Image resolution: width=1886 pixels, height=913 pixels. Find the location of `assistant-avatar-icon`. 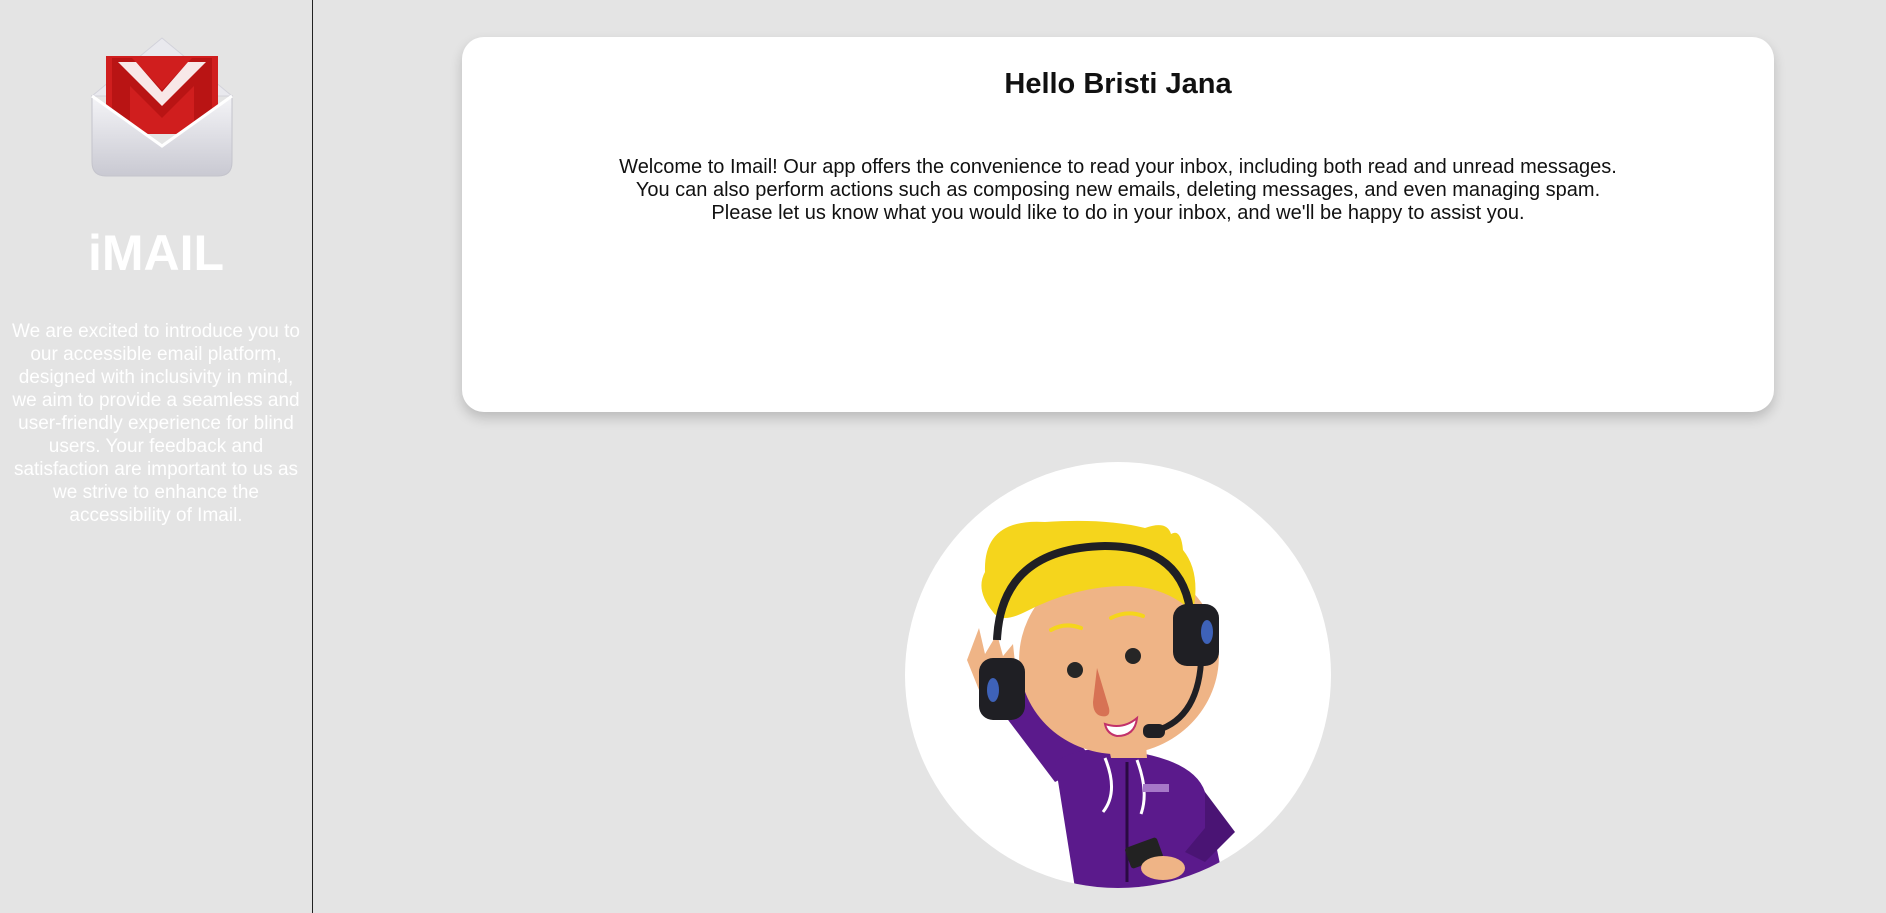

assistant-avatar-icon is located at coordinates (1118, 675).